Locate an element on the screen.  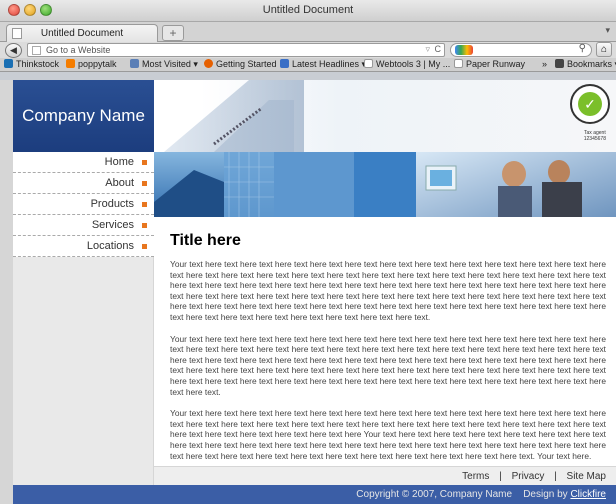
footer-link-terms: Terms is located at coordinates (475, 476).